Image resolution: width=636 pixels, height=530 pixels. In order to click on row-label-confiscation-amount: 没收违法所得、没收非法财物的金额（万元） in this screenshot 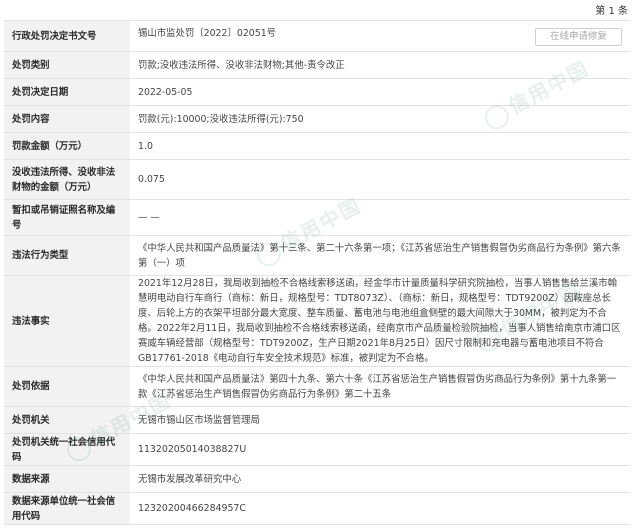, I will do `click(67, 179)`.